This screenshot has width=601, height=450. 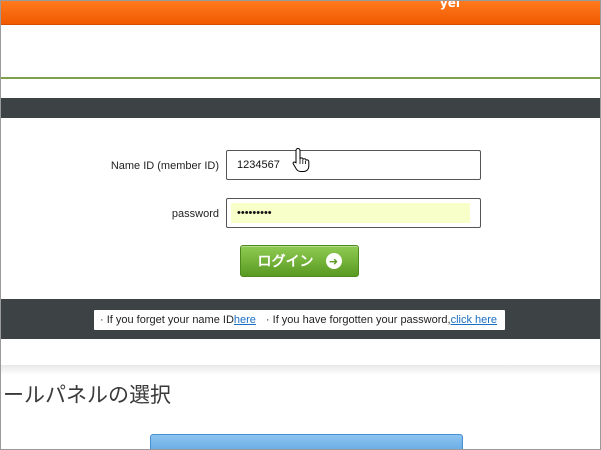 I want to click on login-button-label: ログイン, so click(x=285, y=262).